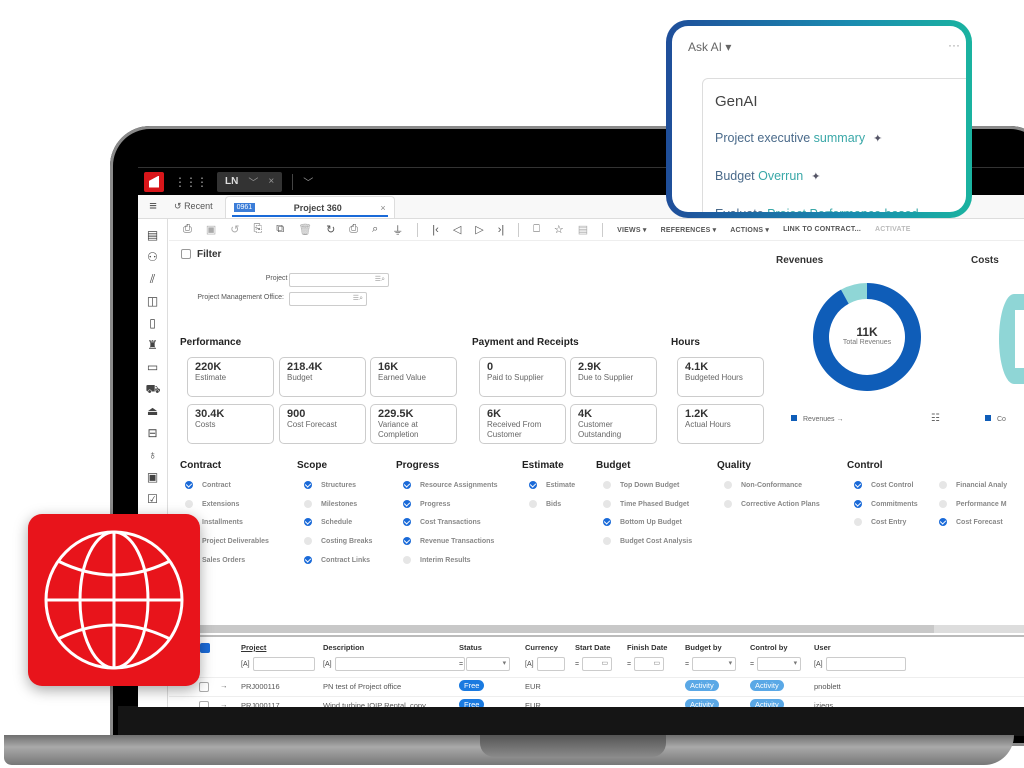 The height and width of the screenshot is (768, 1024). Describe the element at coordinates (153, 279) in the screenshot. I see `chart-icon: ⫽` at that location.